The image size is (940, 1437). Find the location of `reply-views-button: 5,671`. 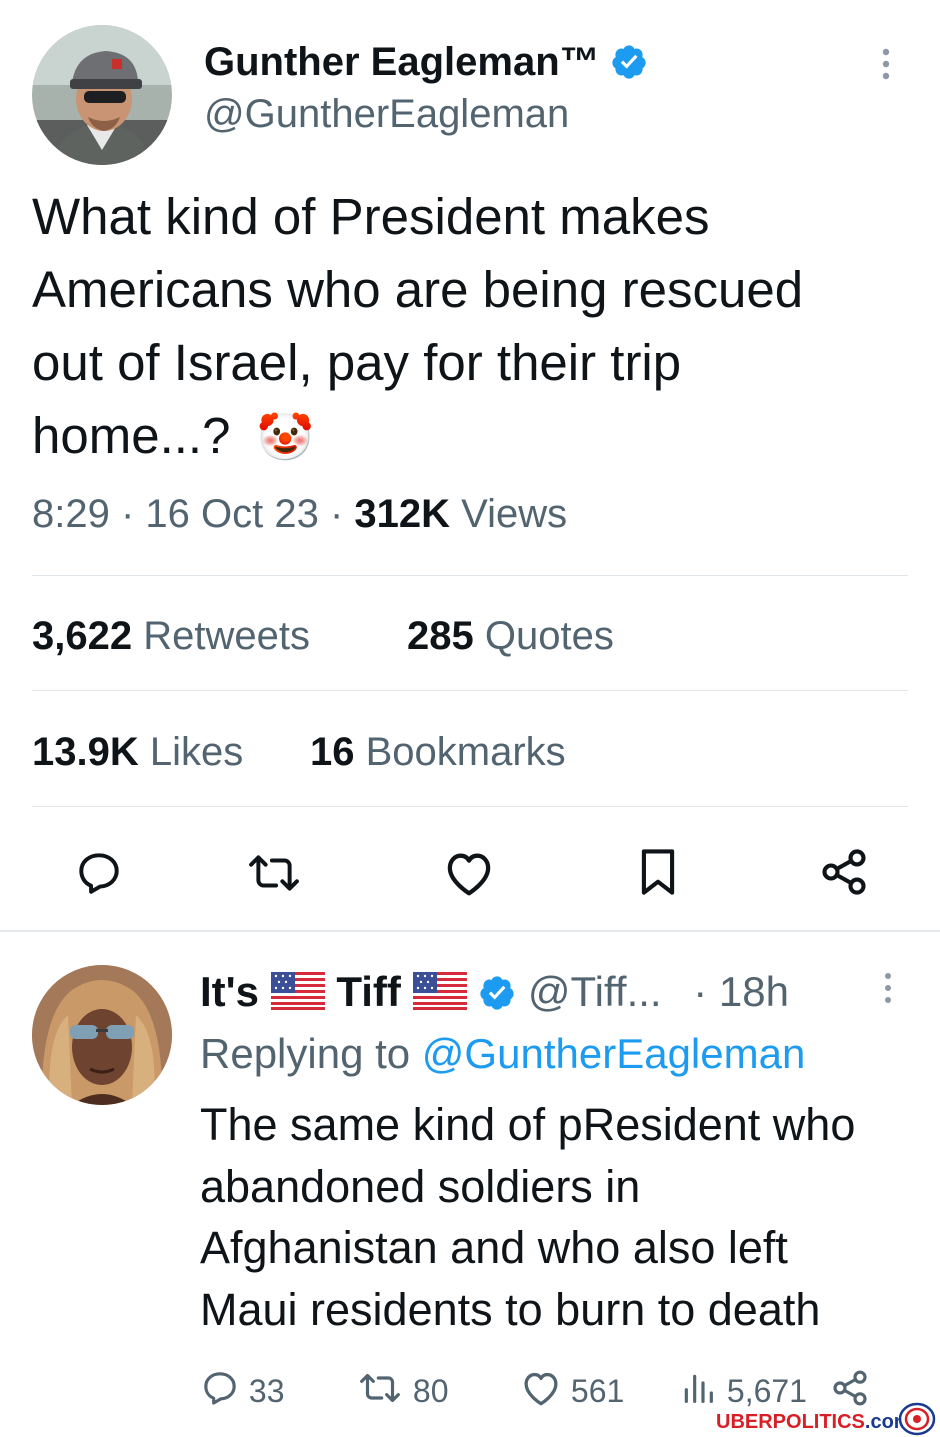

reply-views-button: 5,671 is located at coordinates (742, 1389).